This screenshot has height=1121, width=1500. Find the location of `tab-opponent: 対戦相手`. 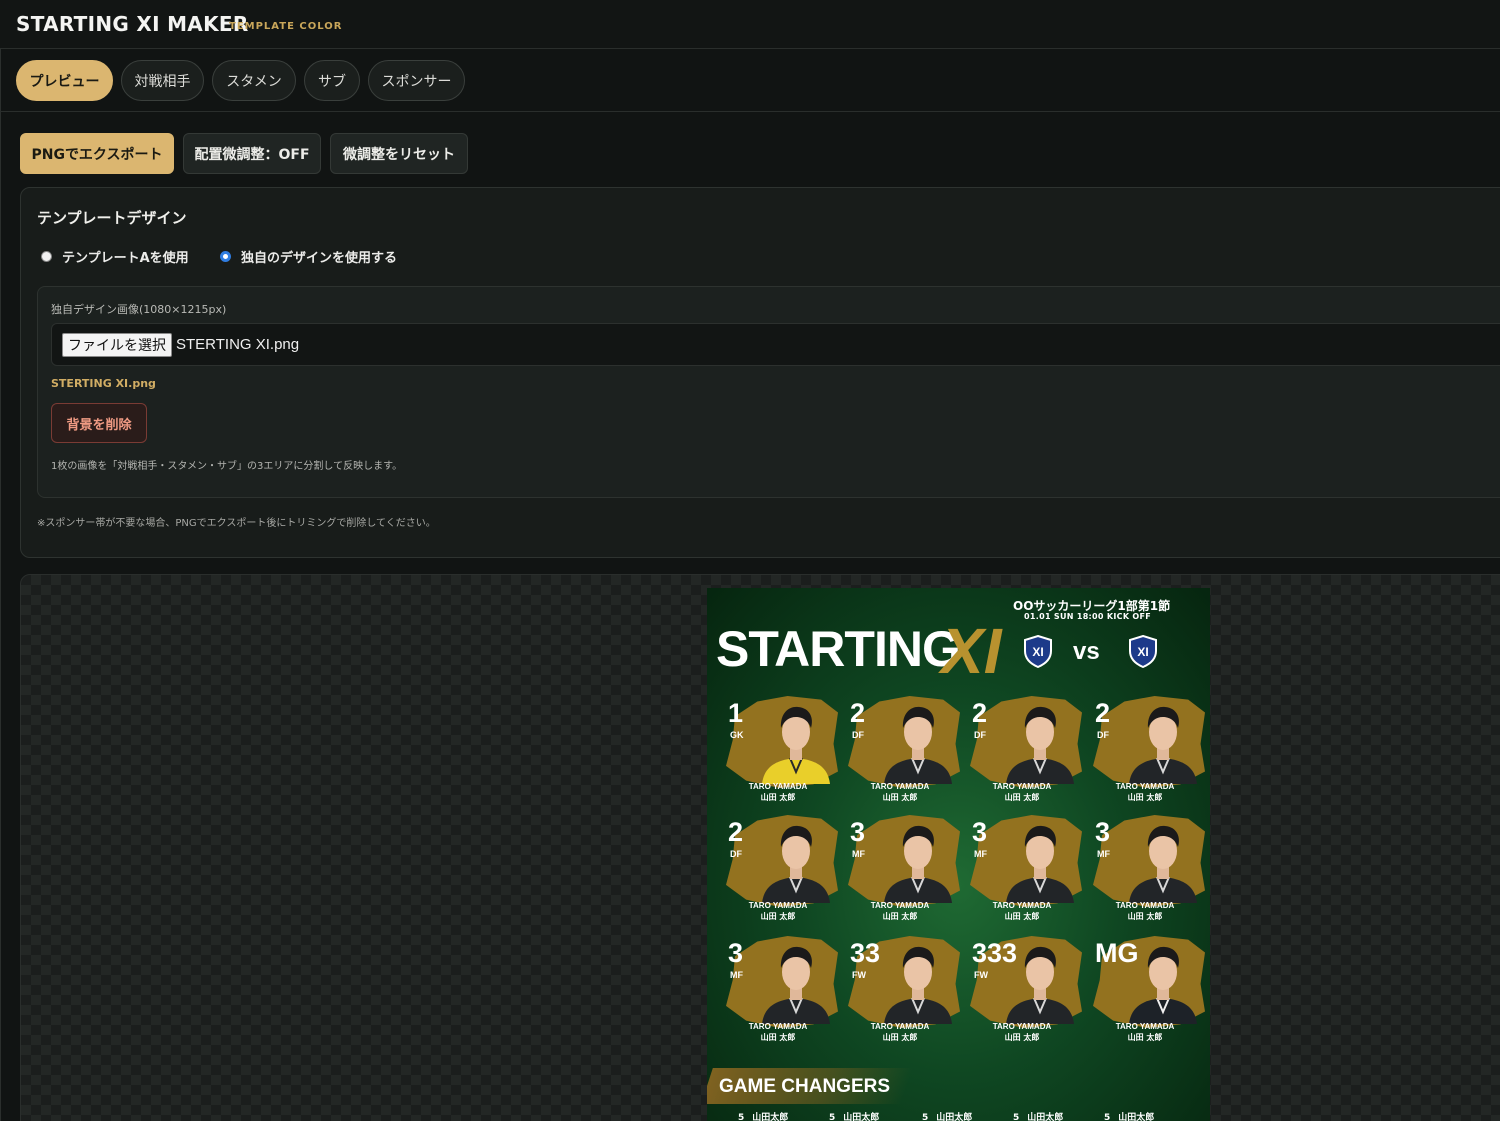

tab-opponent: 対戦相手 is located at coordinates (162, 80).